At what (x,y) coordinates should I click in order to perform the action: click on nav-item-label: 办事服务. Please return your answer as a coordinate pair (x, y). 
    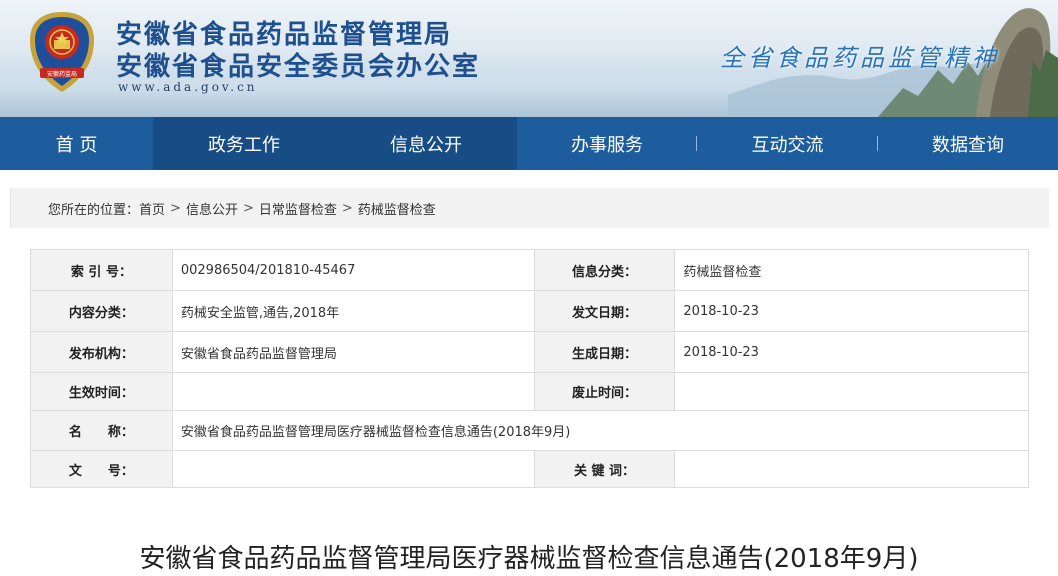
    Looking at the image, I should click on (607, 145).